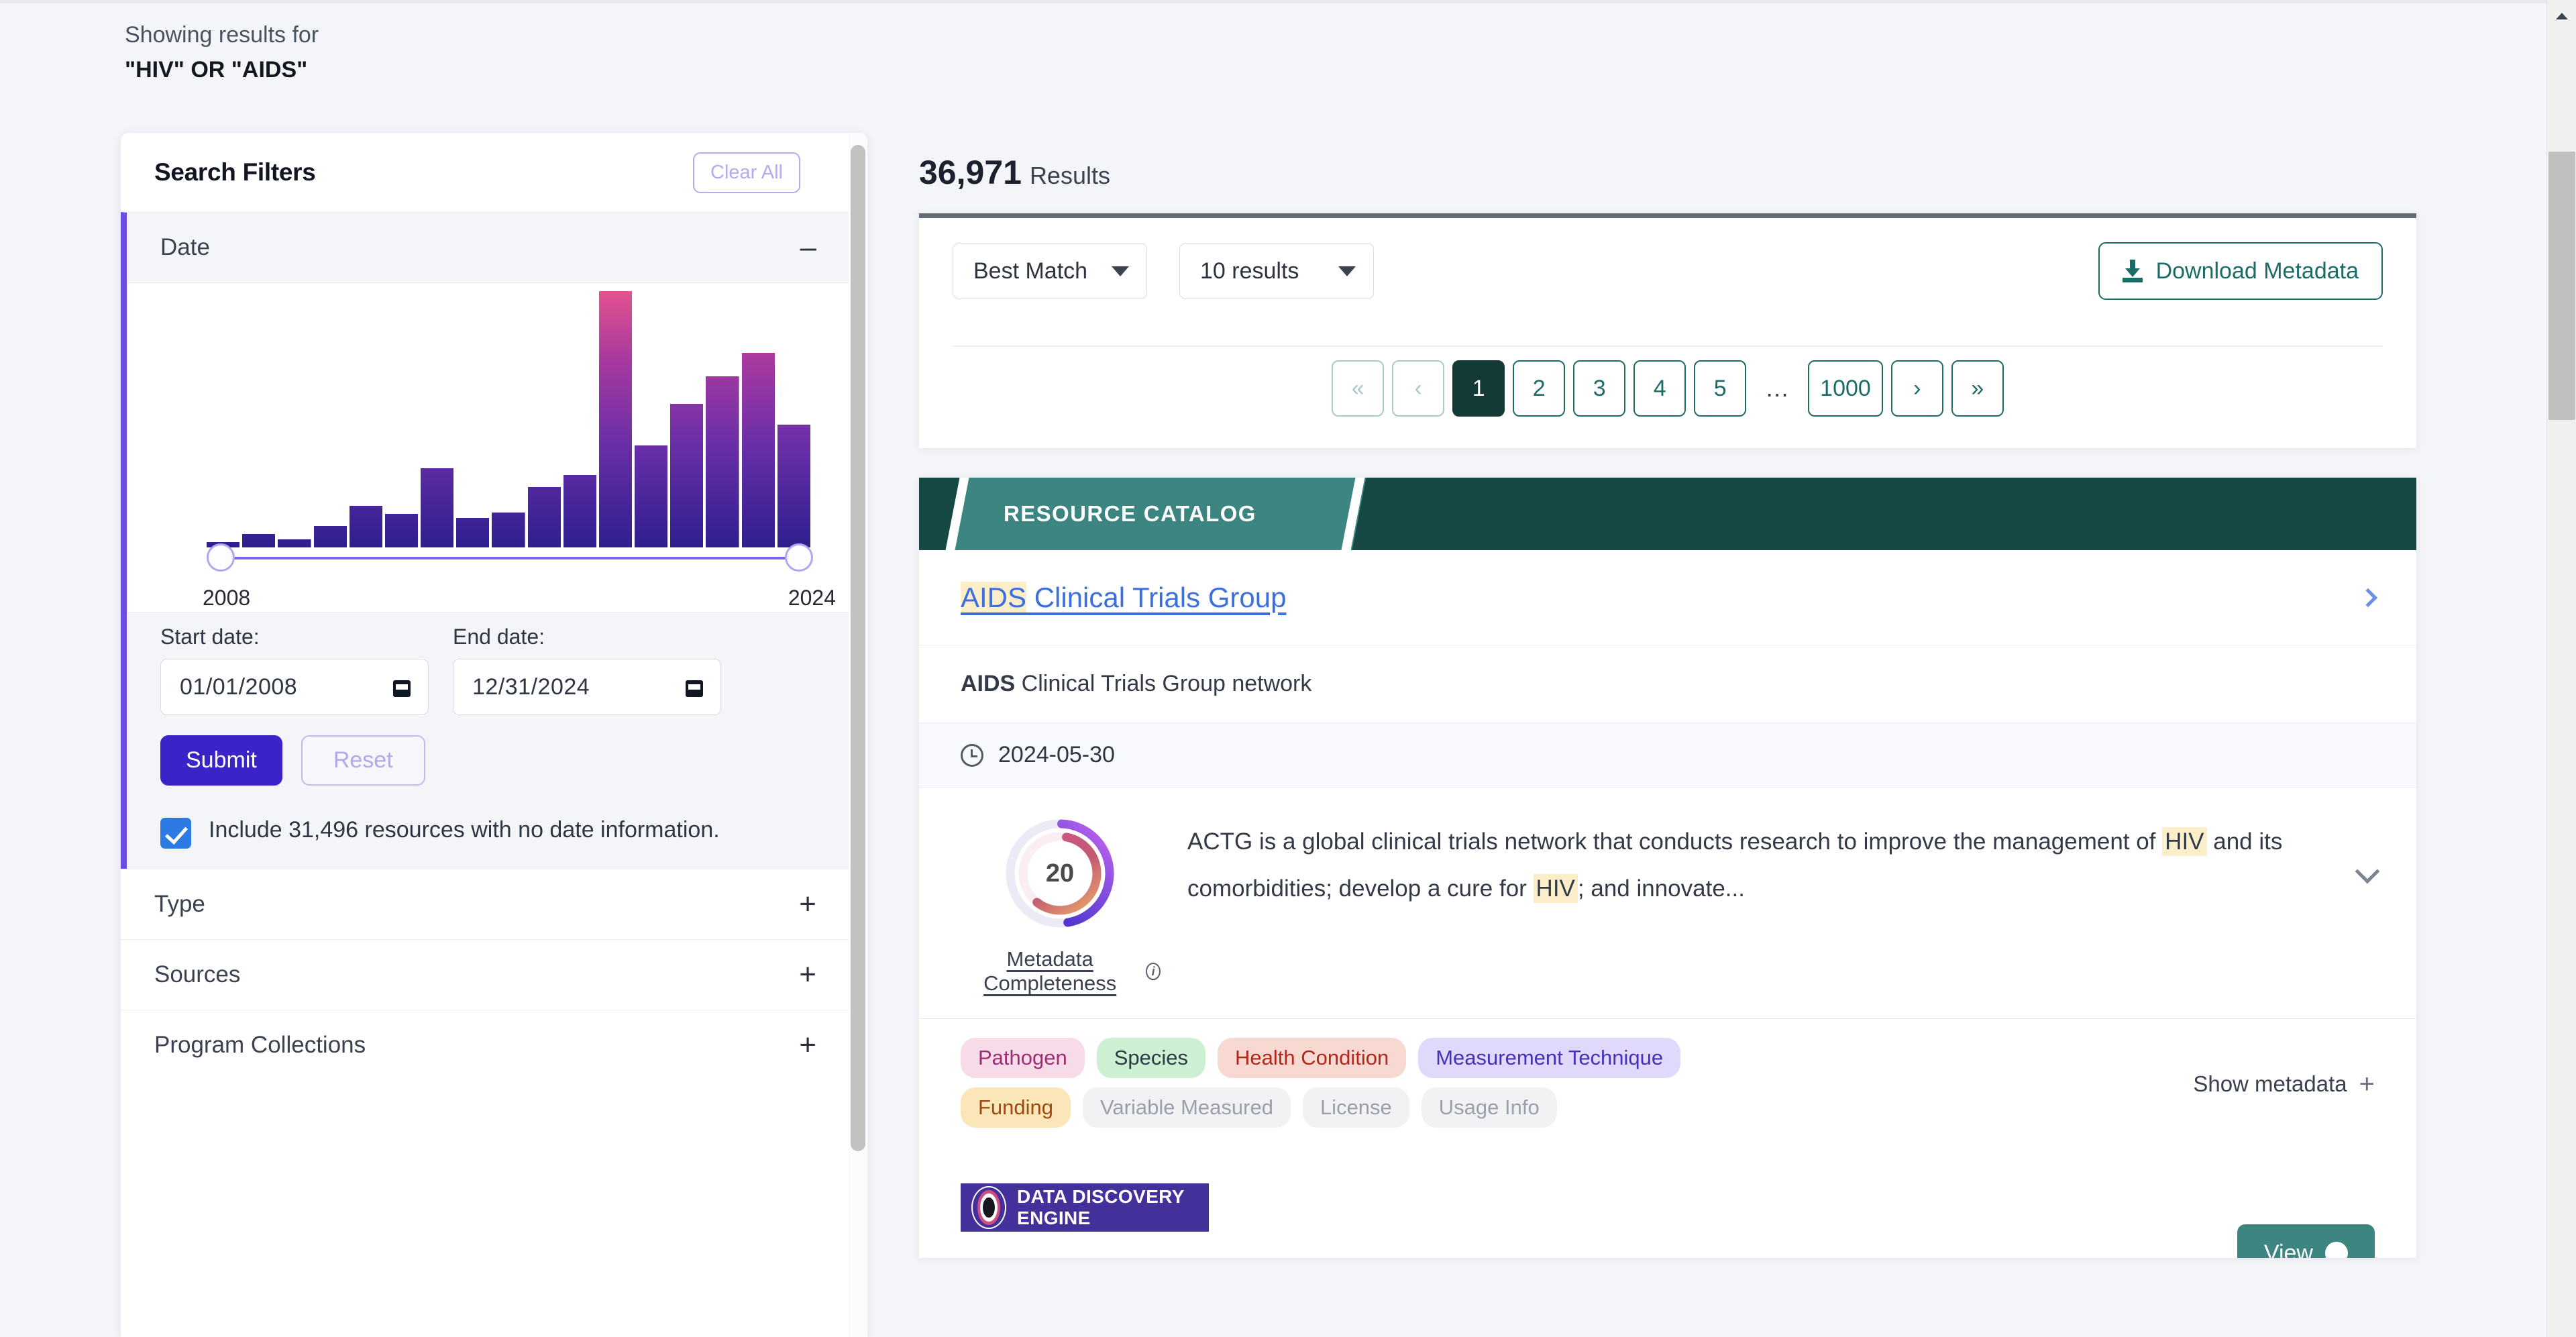  Describe the element at coordinates (1358, 388) in the screenshot. I see `pagination-first-button: «` at that location.